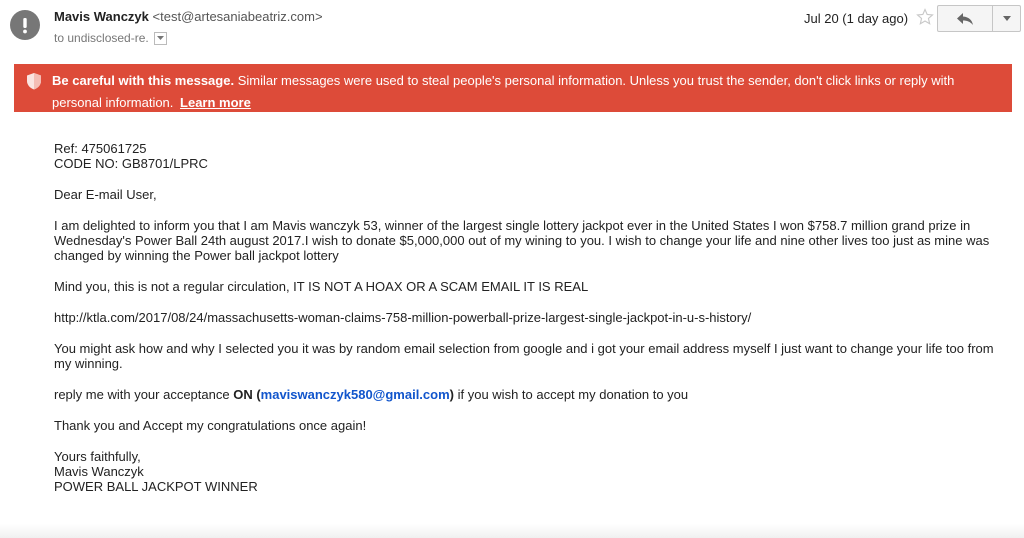  What do you see at coordinates (856, 18) in the screenshot?
I see `message-date: Jul 20 (1 day ago)` at bounding box center [856, 18].